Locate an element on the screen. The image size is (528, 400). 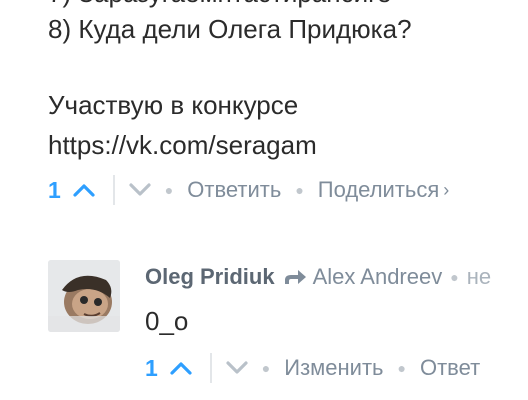
reply-to-author: Alex Andreev is located at coordinates (378, 277).